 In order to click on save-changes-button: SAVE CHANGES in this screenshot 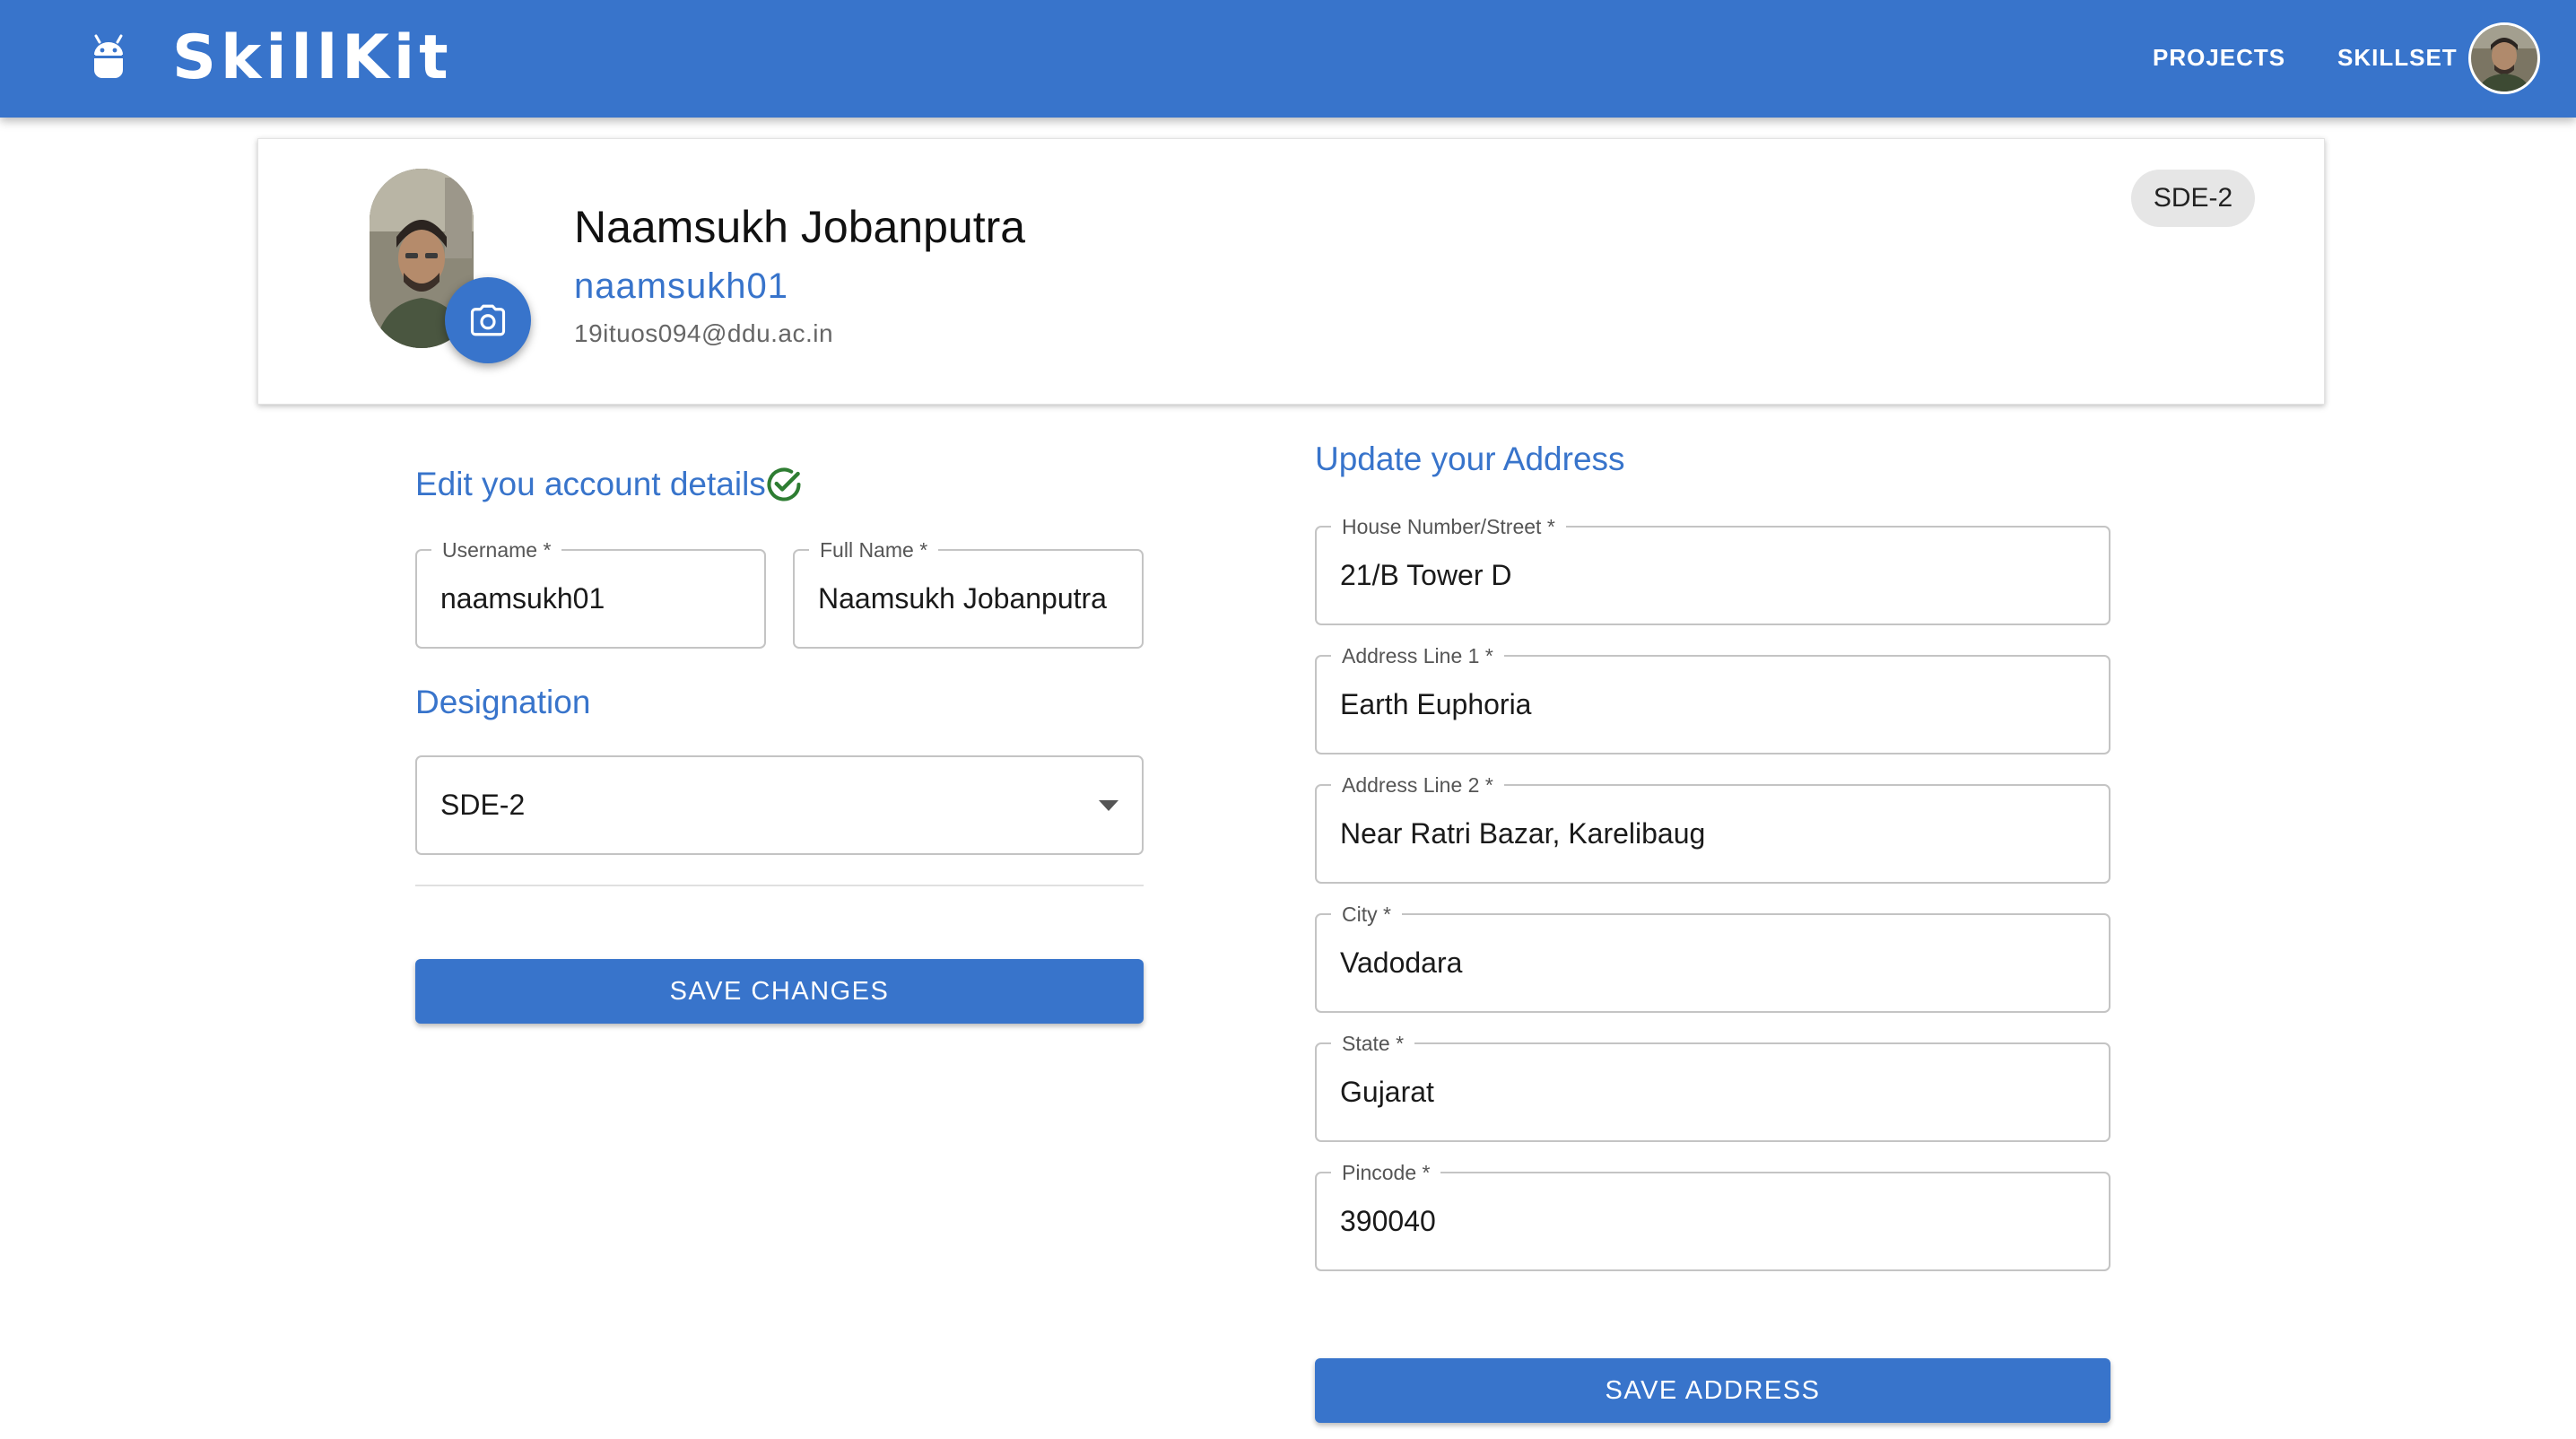, I will do `click(779, 991)`.